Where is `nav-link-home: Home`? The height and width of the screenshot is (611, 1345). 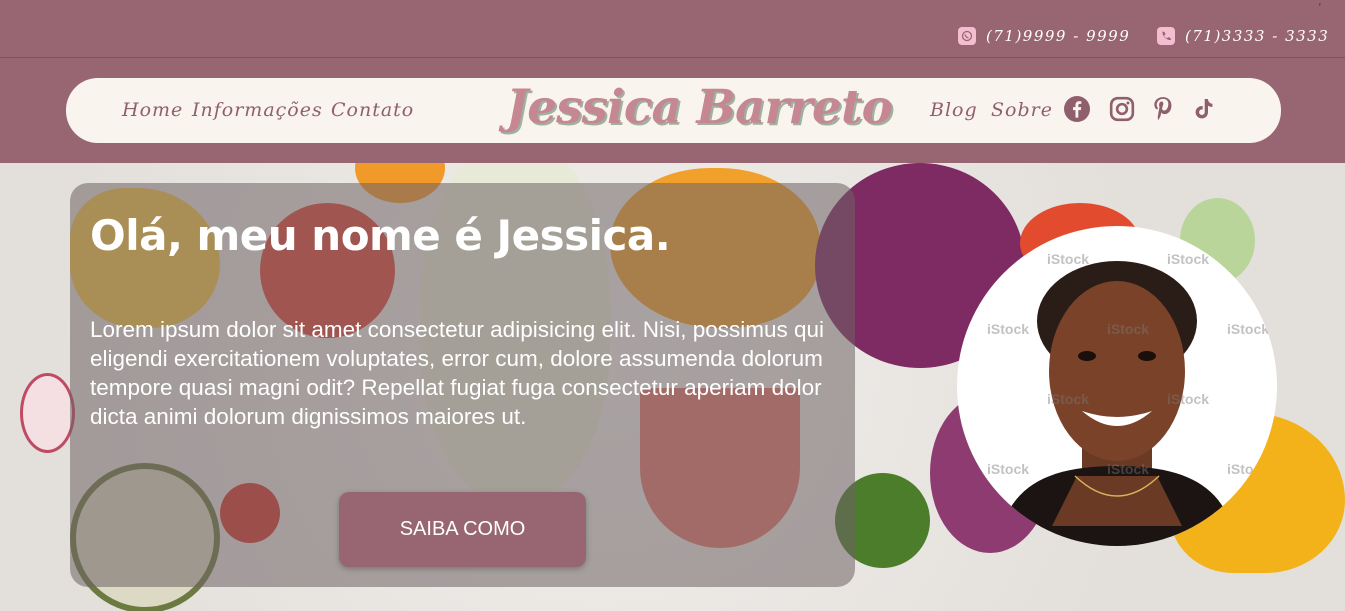
nav-link-home: Home is located at coordinates (152, 110).